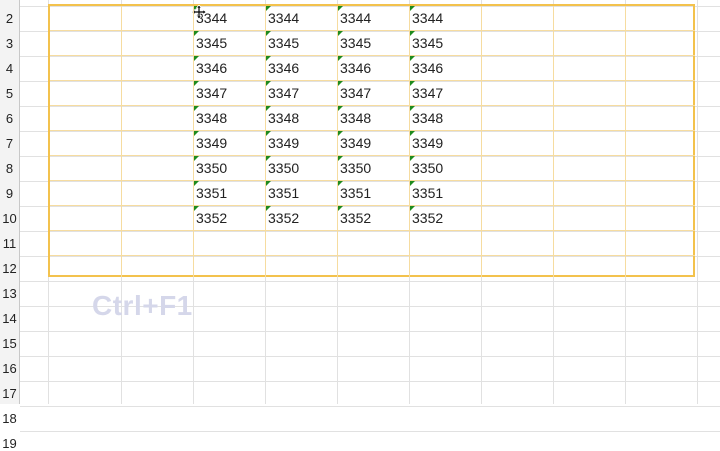 This screenshot has height=451, width=720. What do you see at coordinates (142, 305) in the screenshot?
I see `shortcut-hint: Ctrl+F1` at bounding box center [142, 305].